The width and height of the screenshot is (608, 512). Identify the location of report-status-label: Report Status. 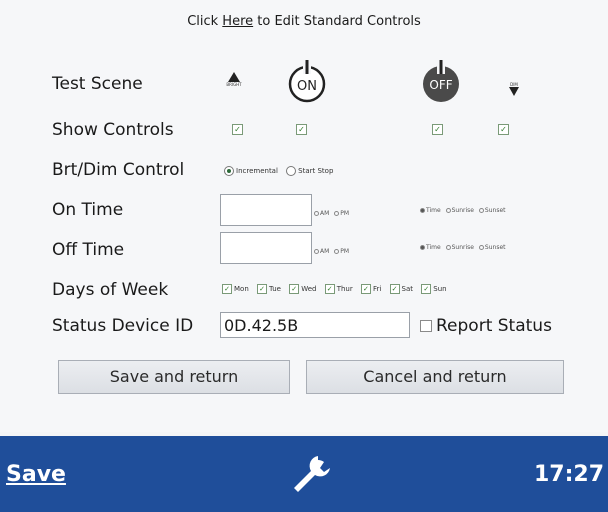
(494, 326).